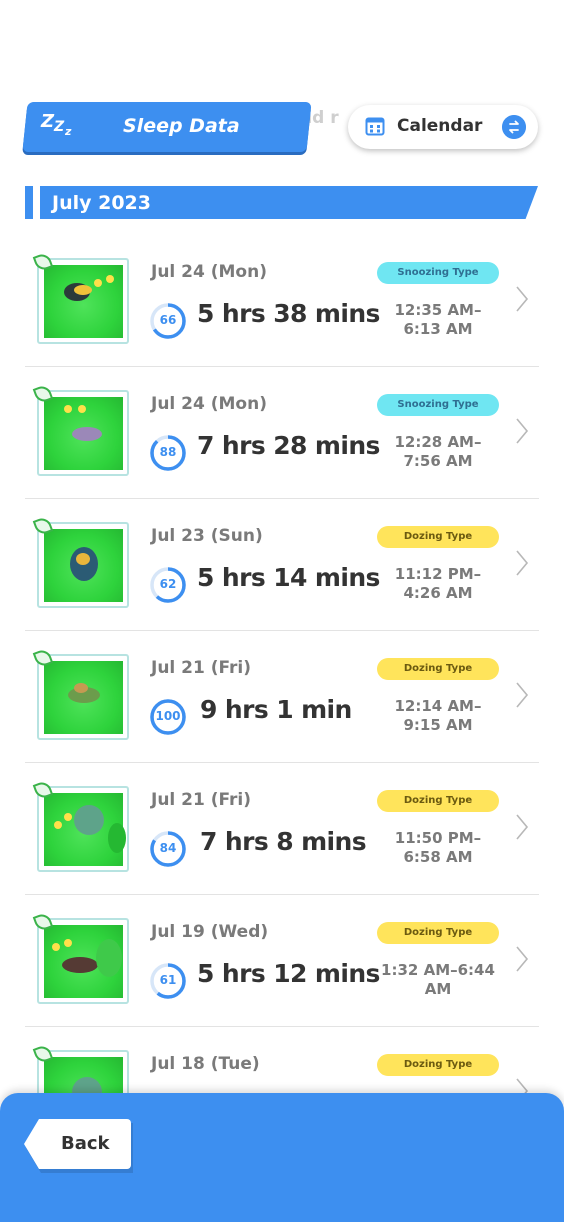  What do you see at coordinates (210, 932) in the screenshot?
I see `record-date: Jul 19 (Wed)` at bounding box center [210, 932].